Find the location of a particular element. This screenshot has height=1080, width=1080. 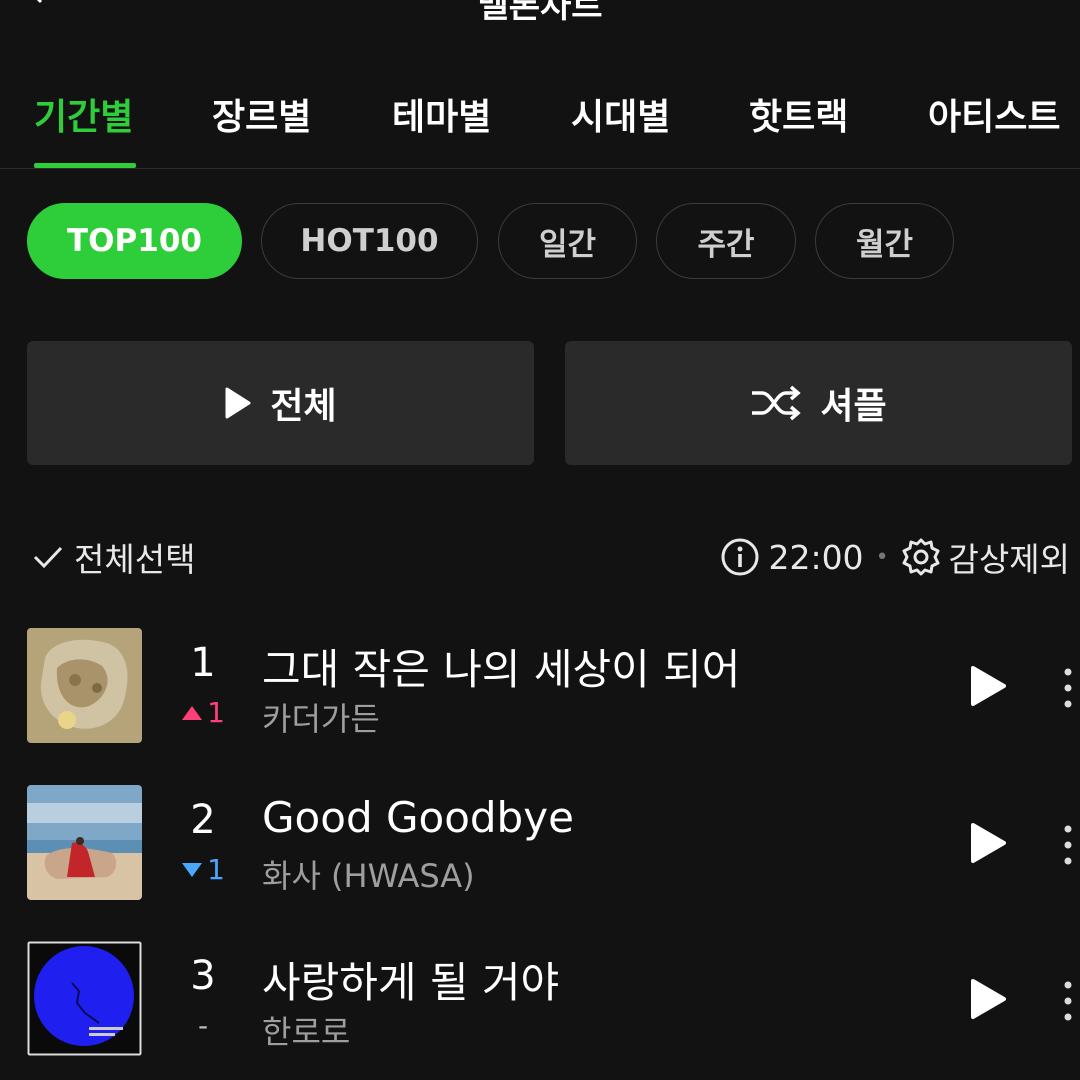

song-row: 3 - 사랑하게 될 거야 한로로 is located at coordinates (540, 1000).